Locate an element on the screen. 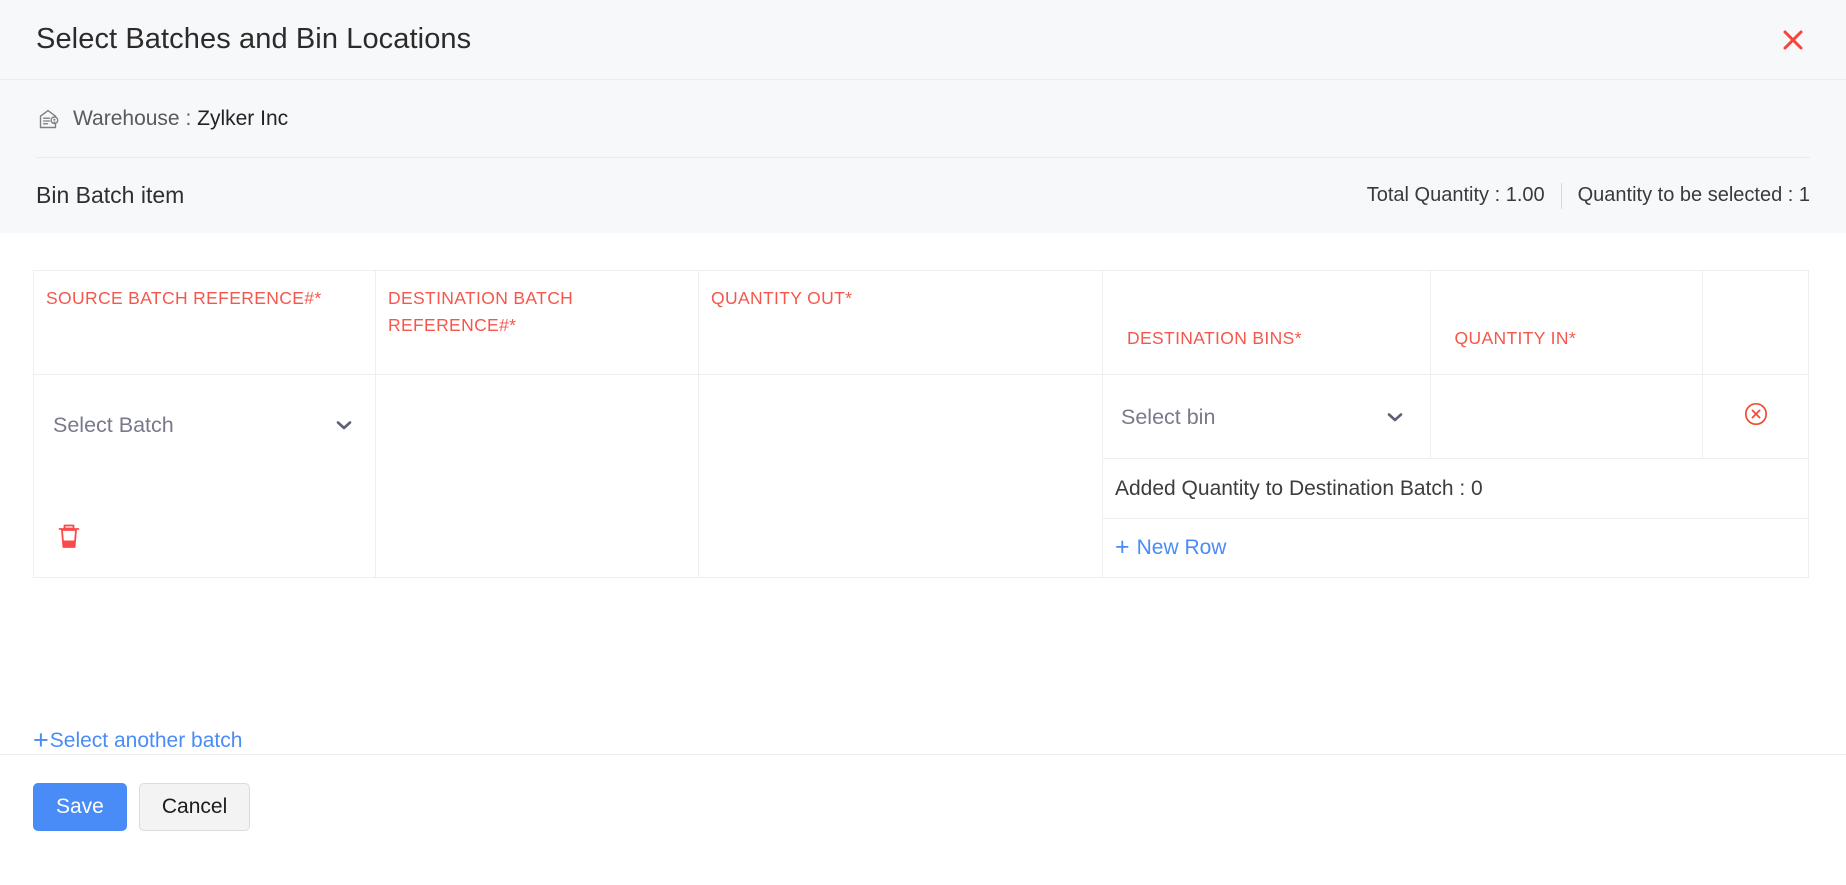 Image resolution: width=1846 pixels, height=885 pixels. quantity-to-be-selected: Quantity to be selected : 1 is located at coordinates (1693, 195).